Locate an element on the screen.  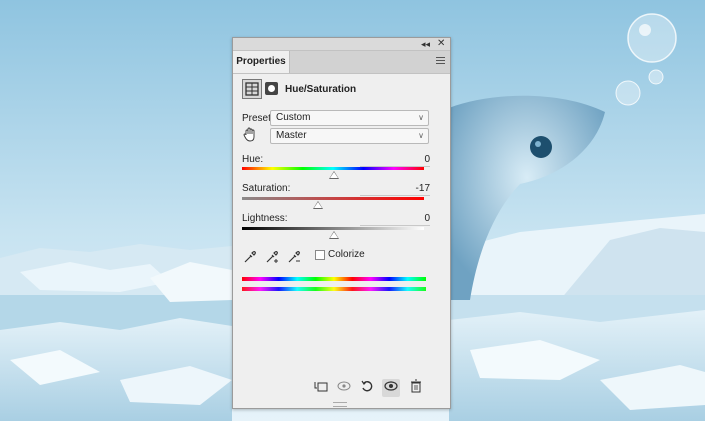
targeted-adjustment-hand-icon is located at coordinates (250, 136).